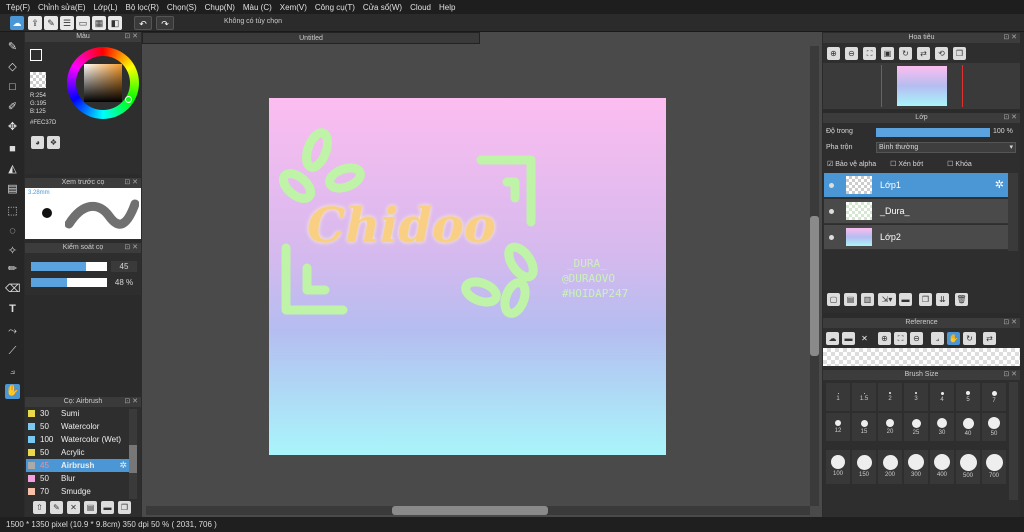 Image resolution: width=1024 pixels, height=532 pixels. I want to click on fit-screen-icon: ⛶, so click(869, 53).